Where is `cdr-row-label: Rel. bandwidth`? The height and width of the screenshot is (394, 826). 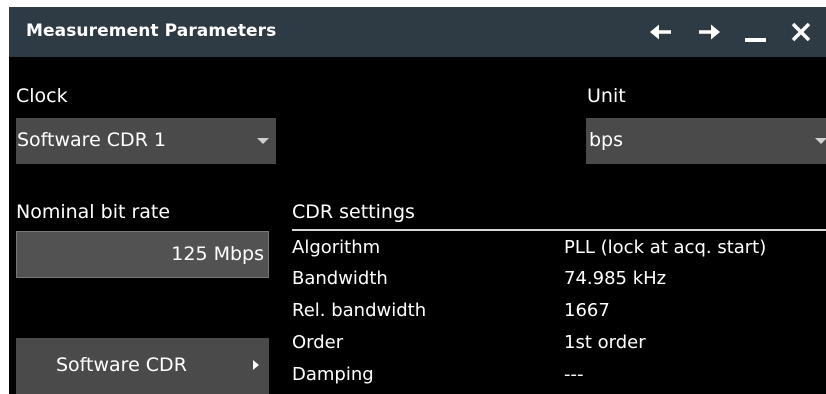 cdr-row-label: Rel. bandwidth is located at coordinates (359, 310).